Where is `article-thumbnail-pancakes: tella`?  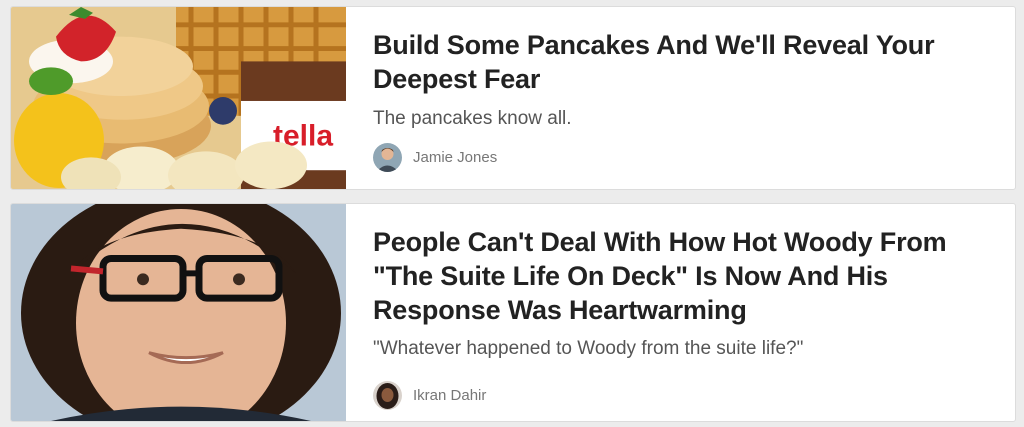
article-thumbnail-pancakes: tella is located at coordinates (178, 98).